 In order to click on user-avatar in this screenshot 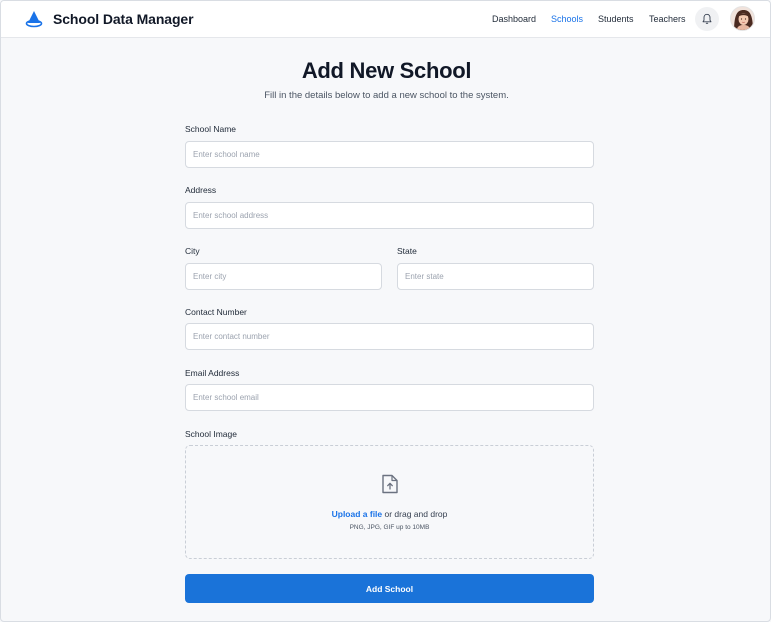, I will do `click(742, 18)`.